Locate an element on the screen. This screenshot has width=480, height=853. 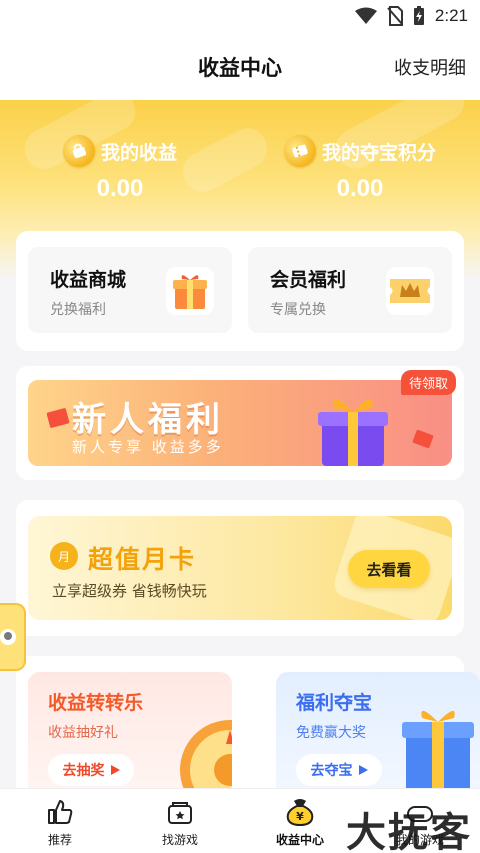
wifi-icon is located at coordinates (365, 15).